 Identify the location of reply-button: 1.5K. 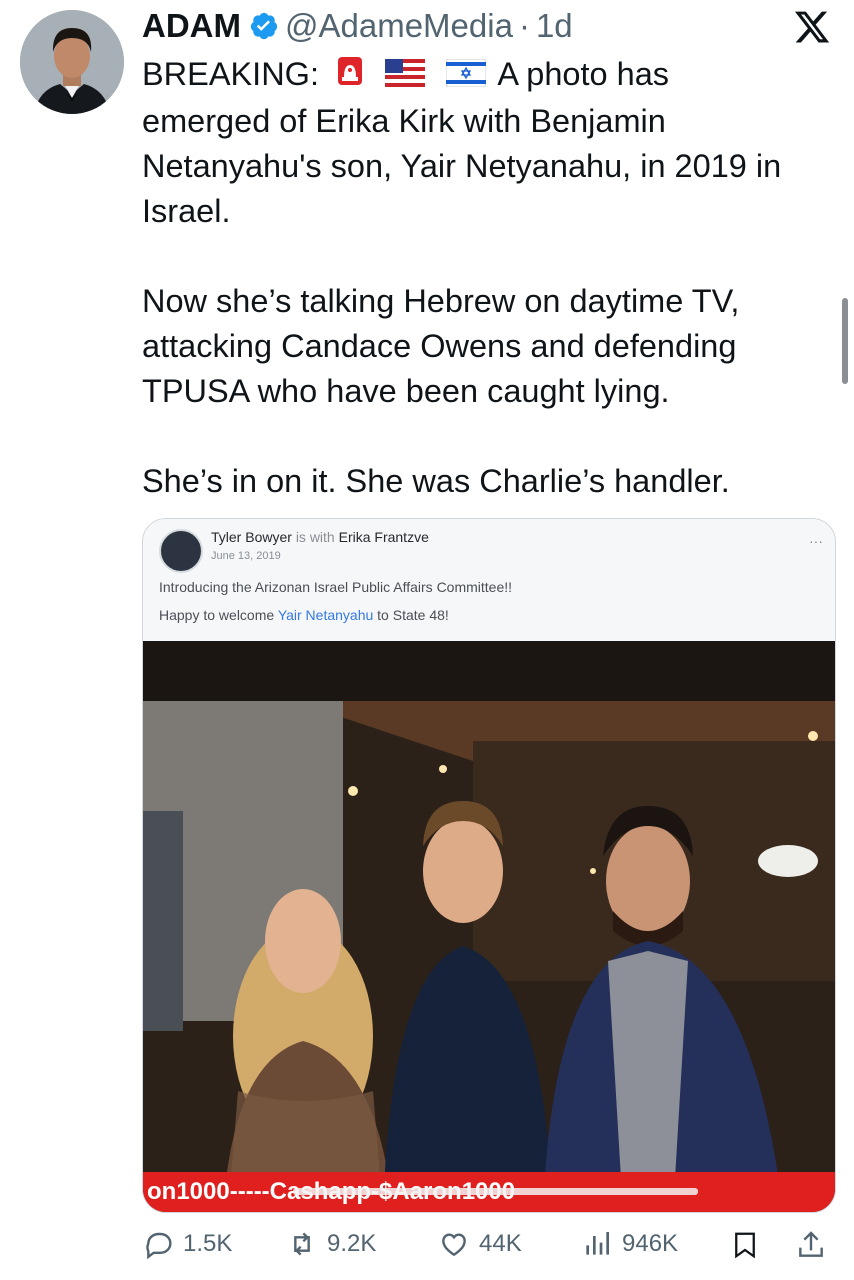
(187, 1244).